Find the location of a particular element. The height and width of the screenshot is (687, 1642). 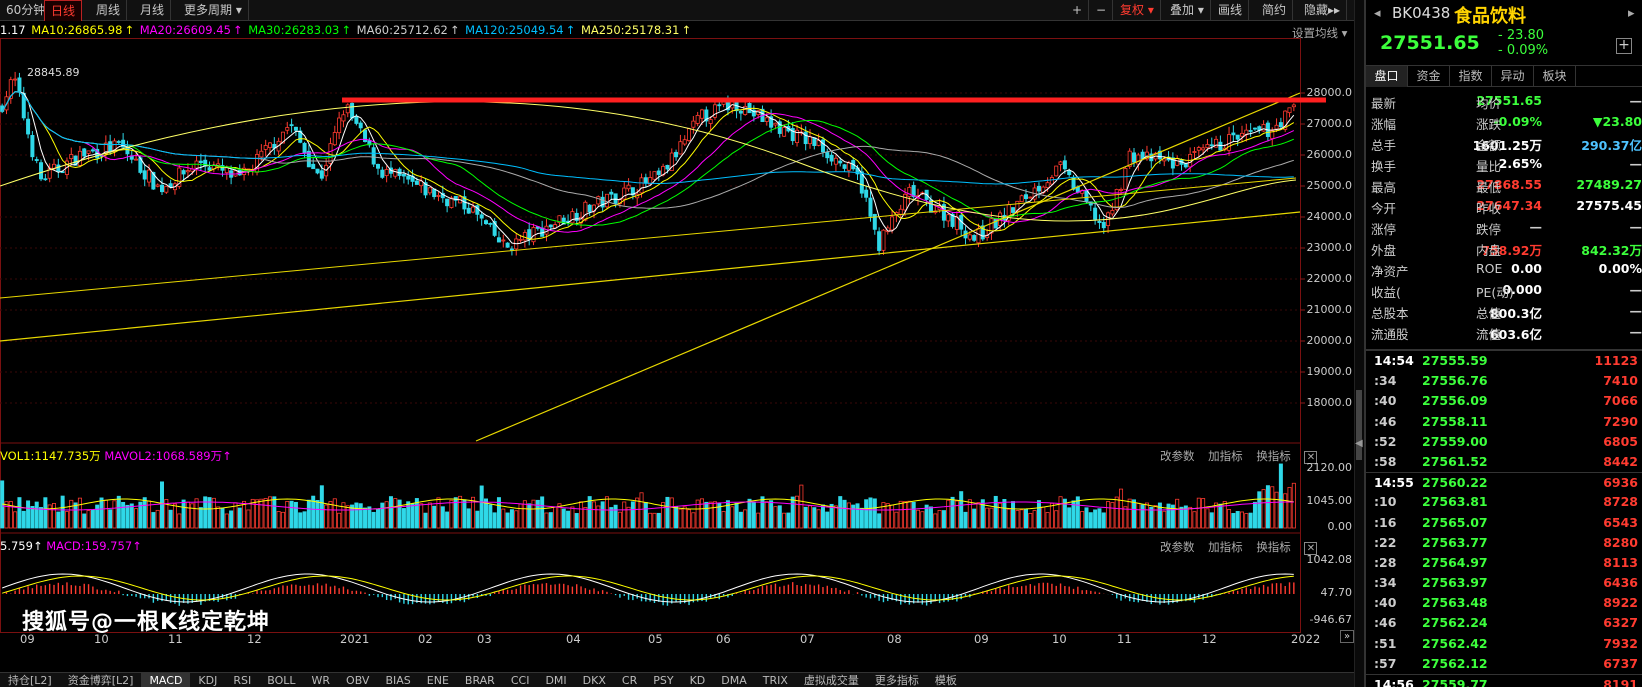

prev-arrow-icon: ◂ is located at coordinates (1377, 13).